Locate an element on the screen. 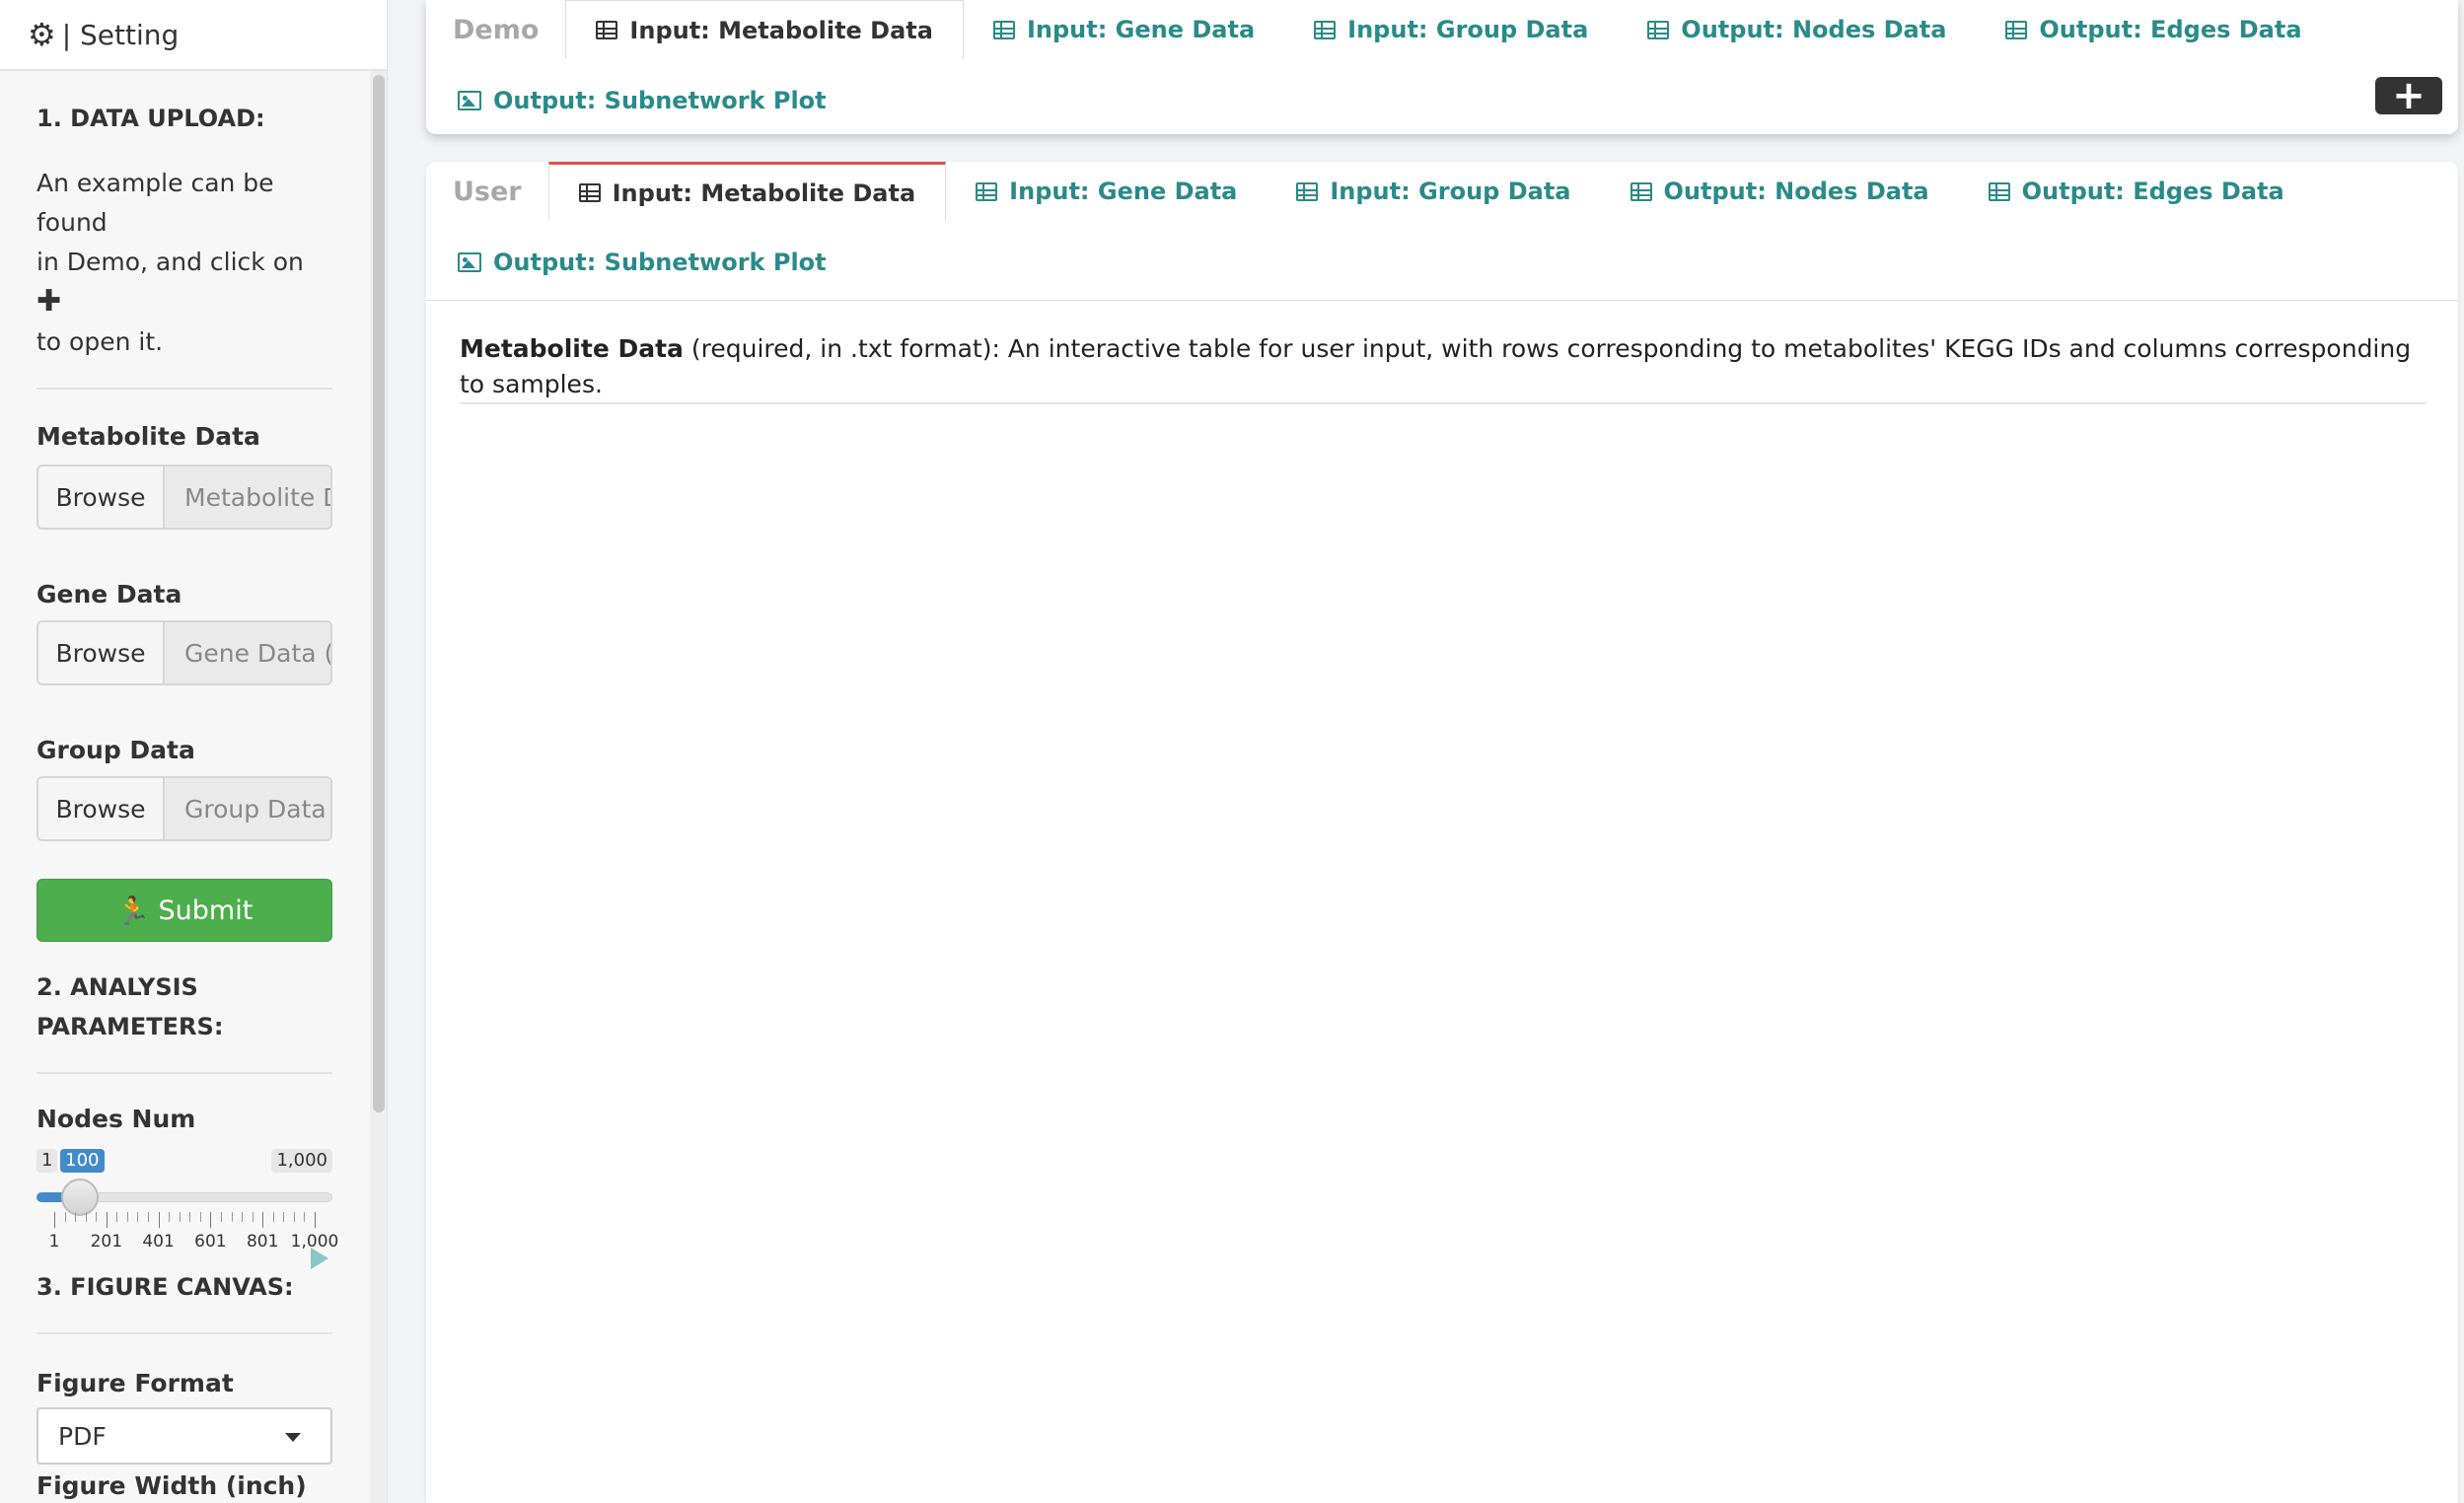  demo-tab-output-edges: Output: Edges Data is located at coordinates (2153, 29).